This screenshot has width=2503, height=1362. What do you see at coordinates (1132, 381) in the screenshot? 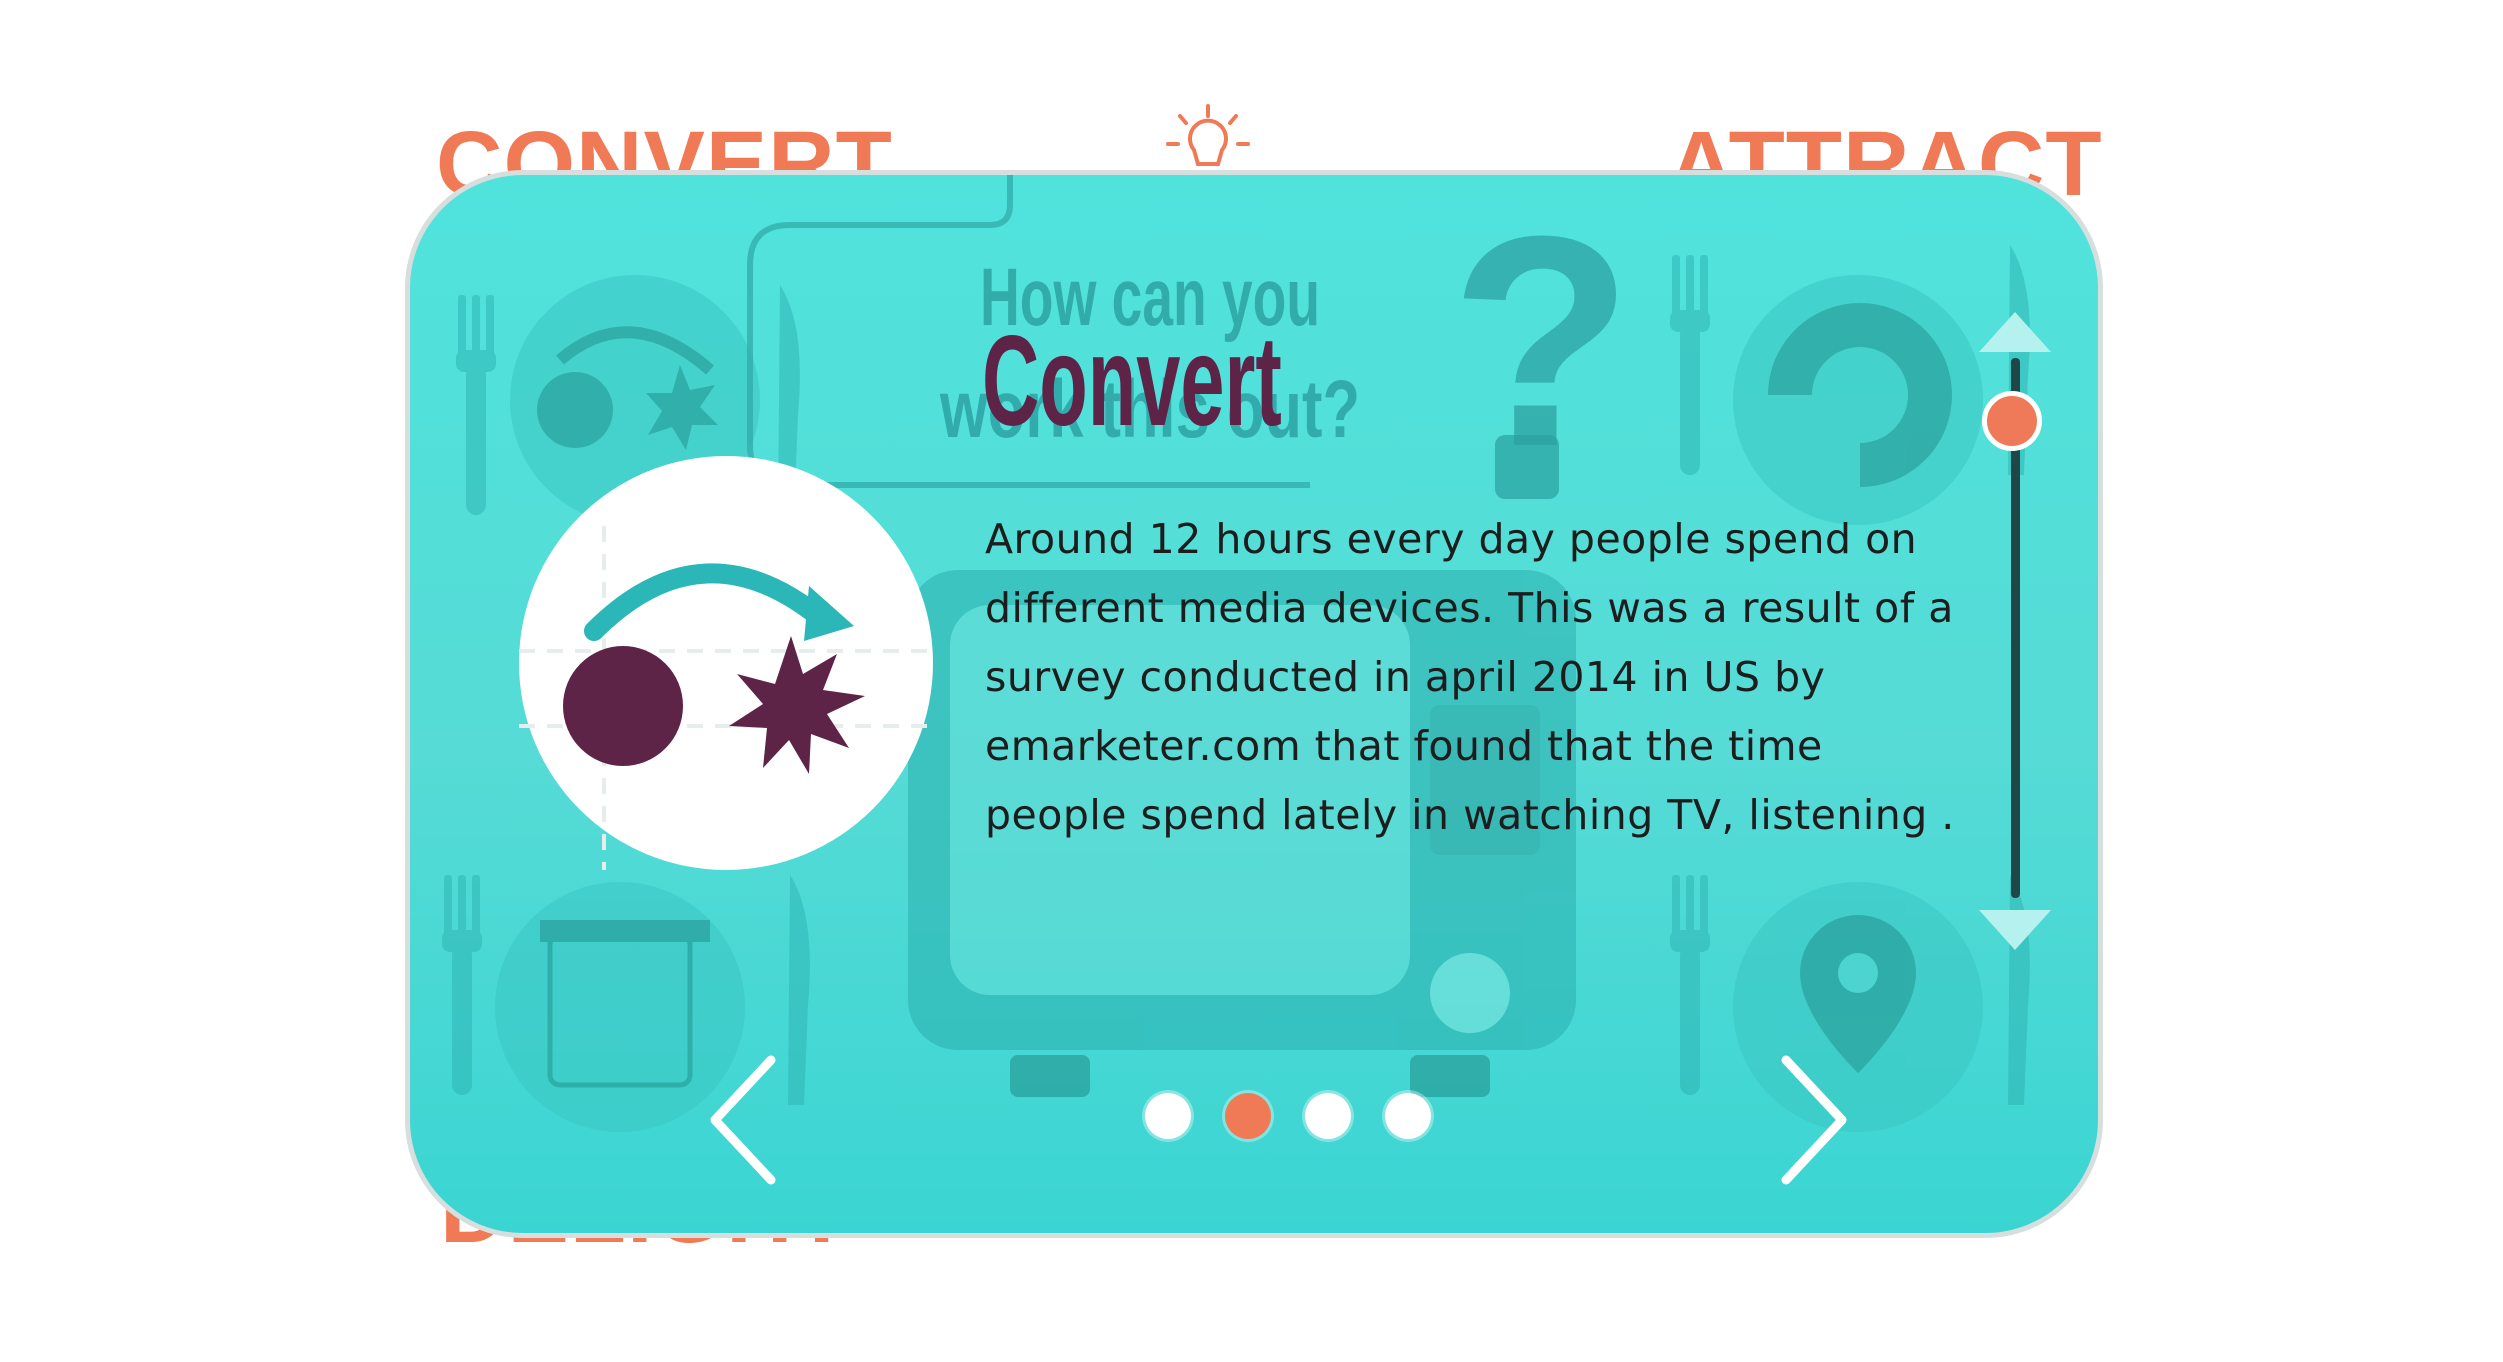
I see `card-title: Convert` at bounding box center [1132, 381].